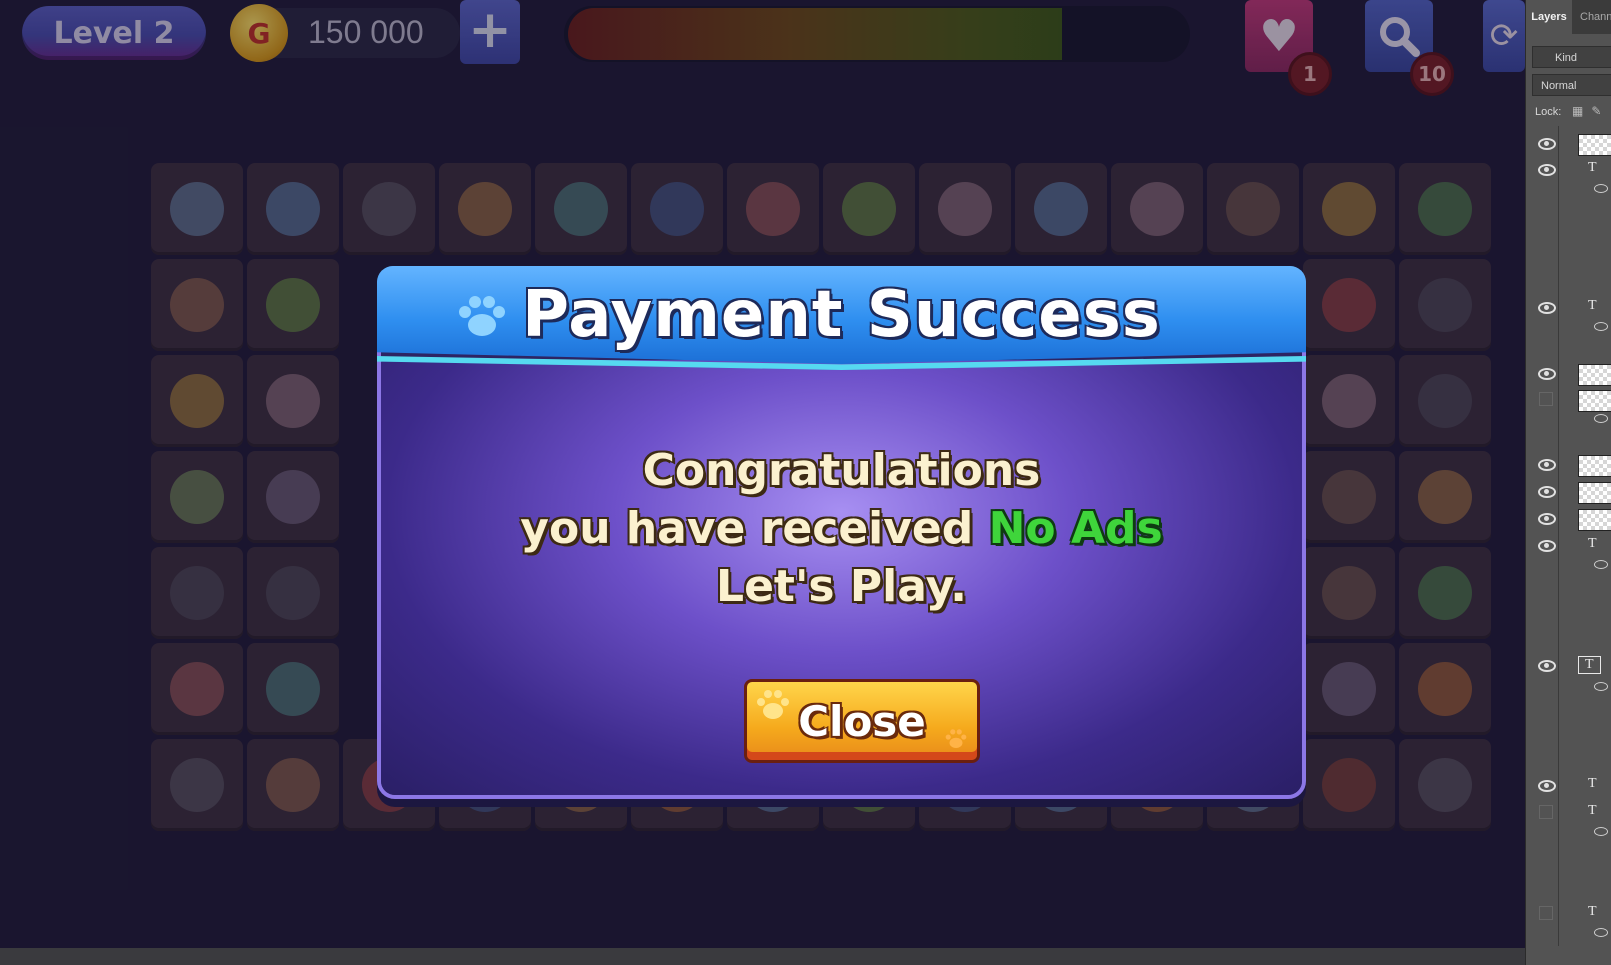 Image resolution: width=1611 pixels, height=965 pixels. What do you see at coordinates (1075, 528) in the screenshot?
I see `no-ads-highlight: No Ads` at bounding box center [1075, 528].